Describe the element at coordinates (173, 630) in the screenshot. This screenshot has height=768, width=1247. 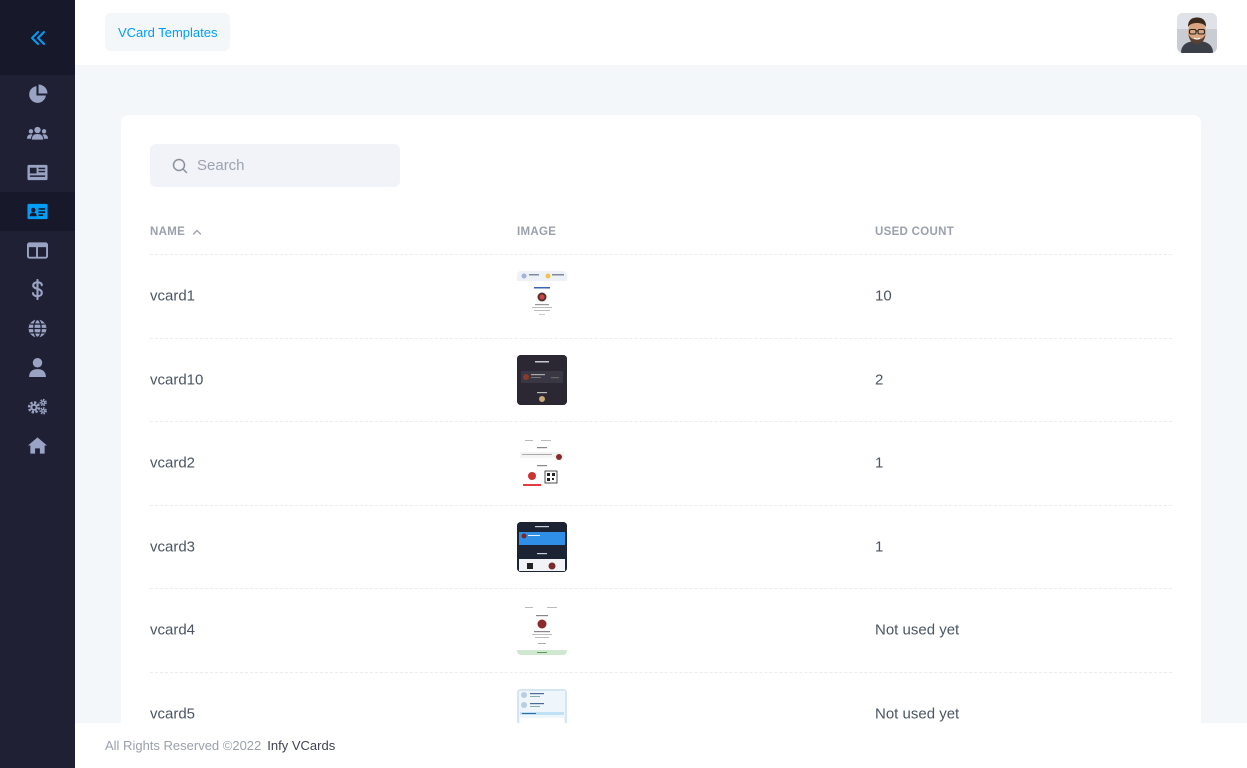
I see `template-name: vcard4` at that location.